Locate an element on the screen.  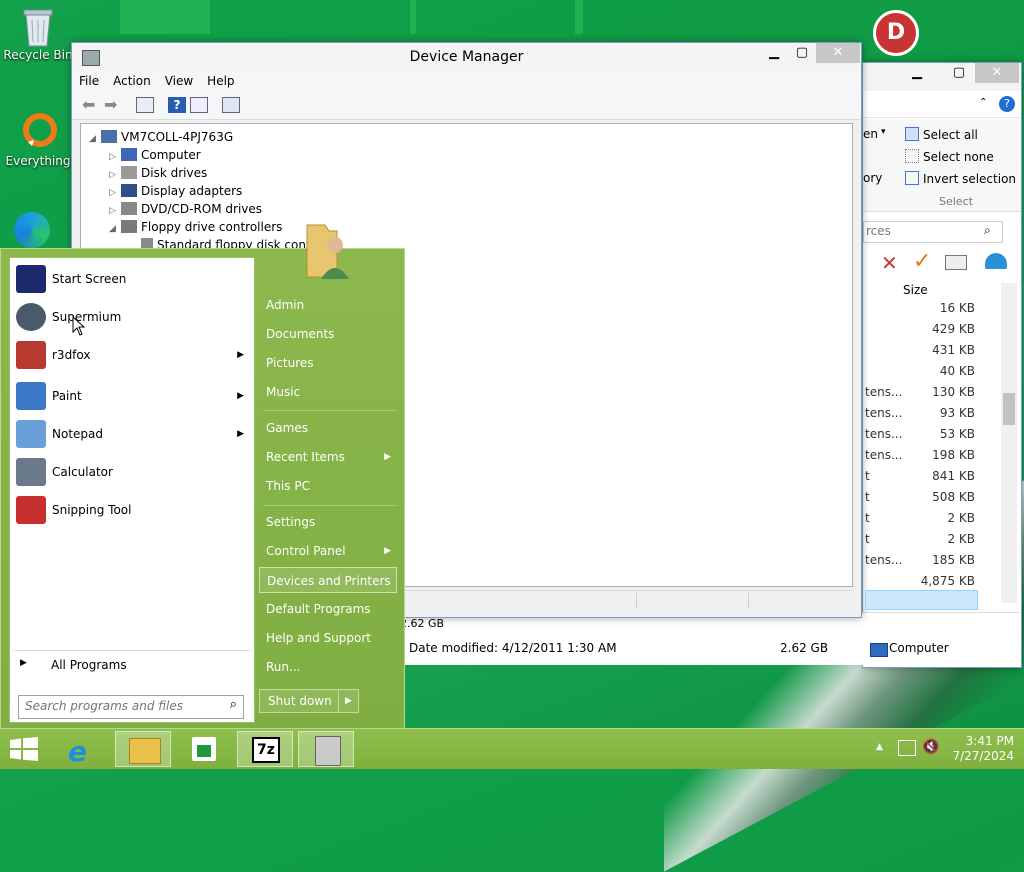
properties-icon is located at coordinates (199, 105).